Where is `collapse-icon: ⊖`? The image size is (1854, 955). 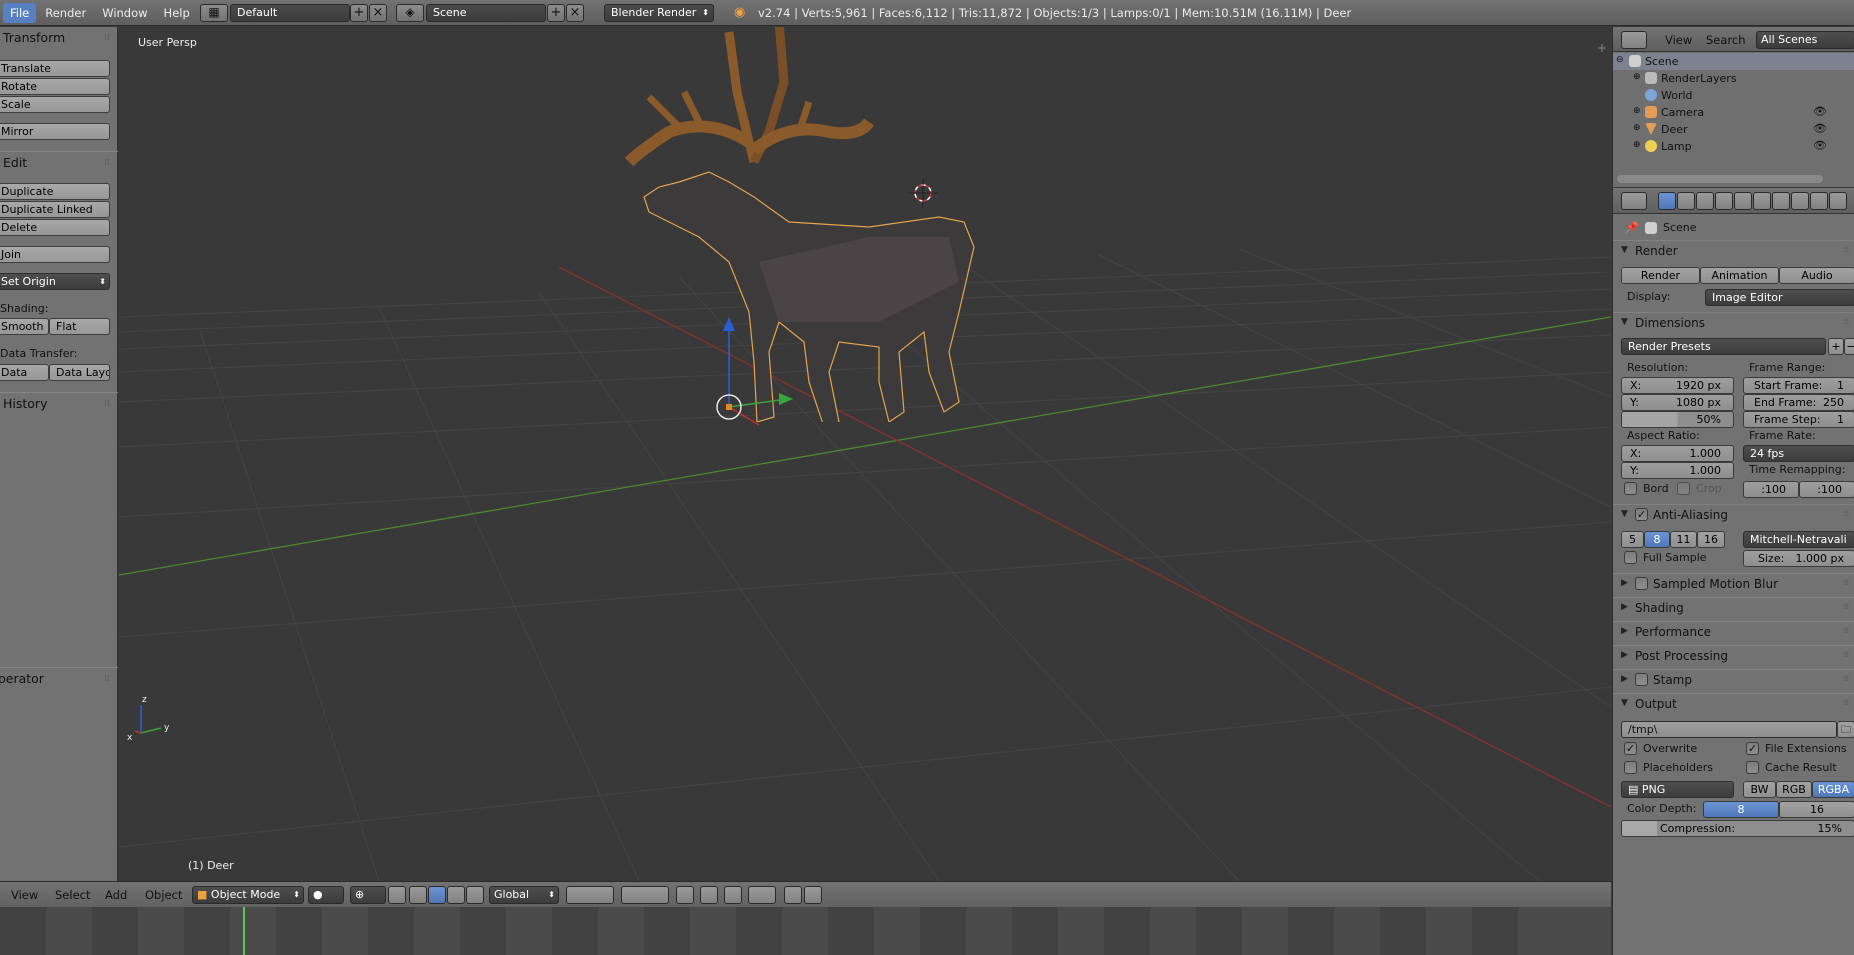 collapse-icon: ⊖ is located at coordinates (1620, 60).